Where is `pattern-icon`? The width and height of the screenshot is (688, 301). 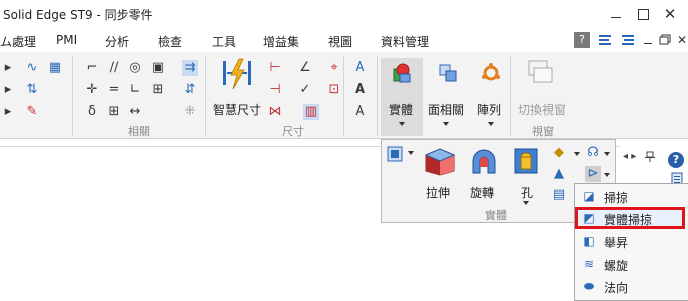
pattern-icon is located at coordinates (491, 73).